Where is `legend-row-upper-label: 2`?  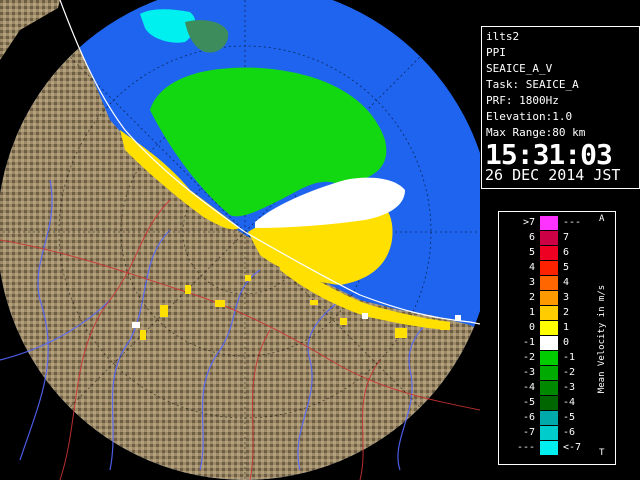
legend-row-upper-label: 2 is located at coordinates (566, 312).